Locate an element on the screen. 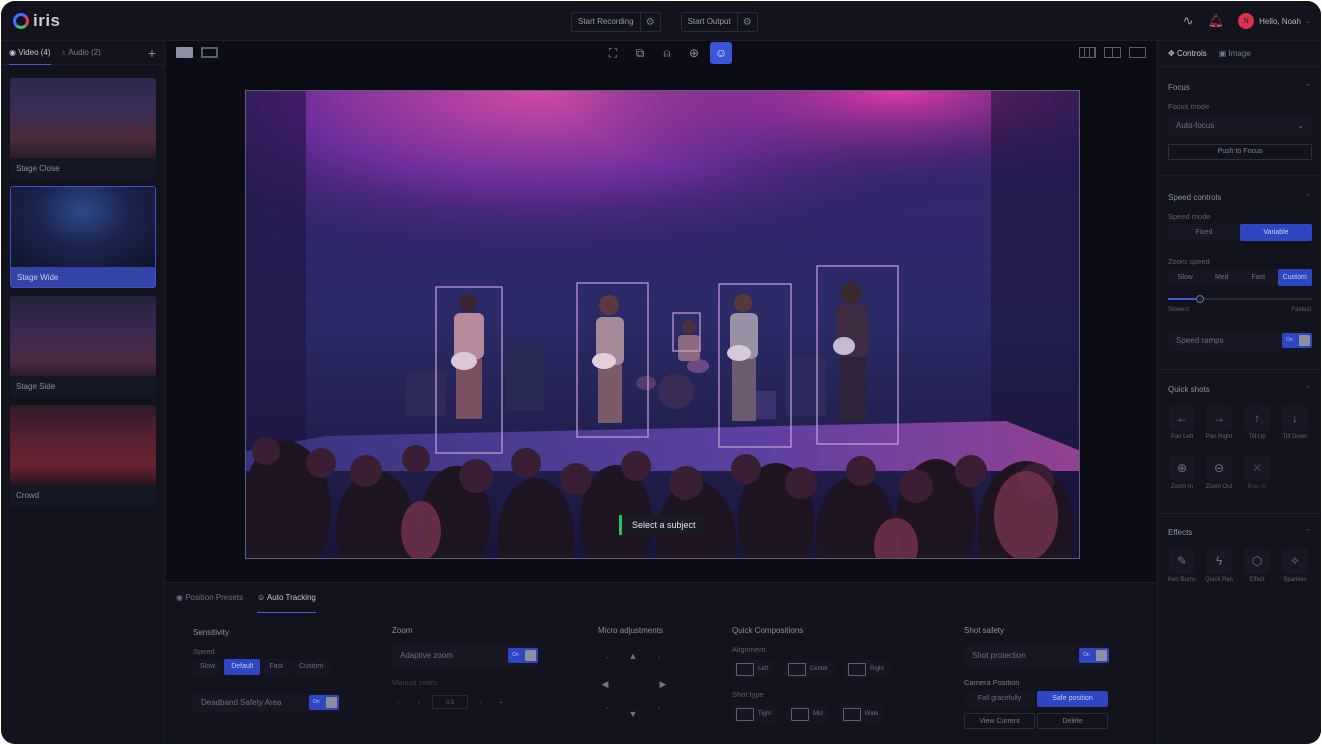  tab-image: ▣ Image is located at coordinates (1235, 54).